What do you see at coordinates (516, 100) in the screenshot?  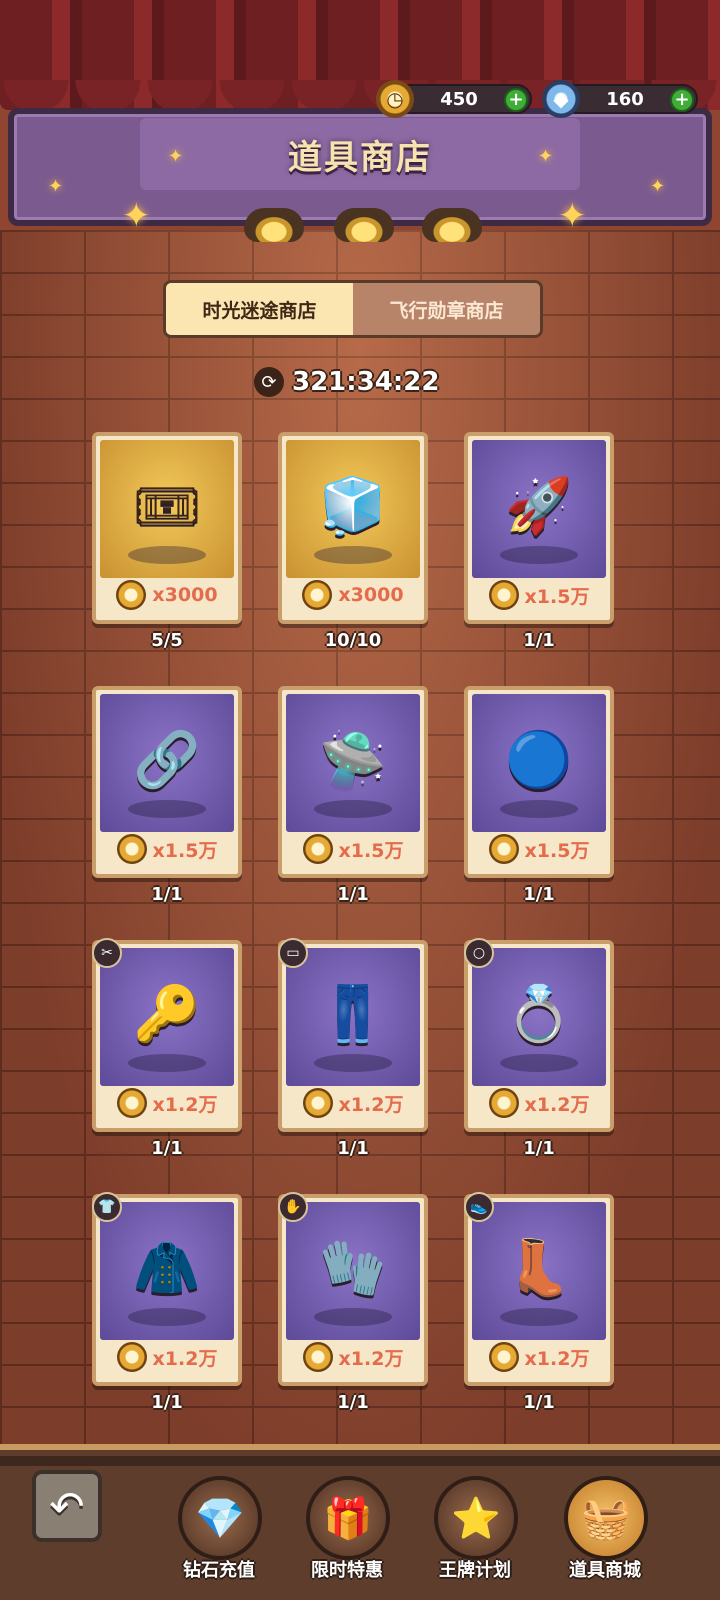 I see `add-coins-button: +` at bounding box center [516, 100].